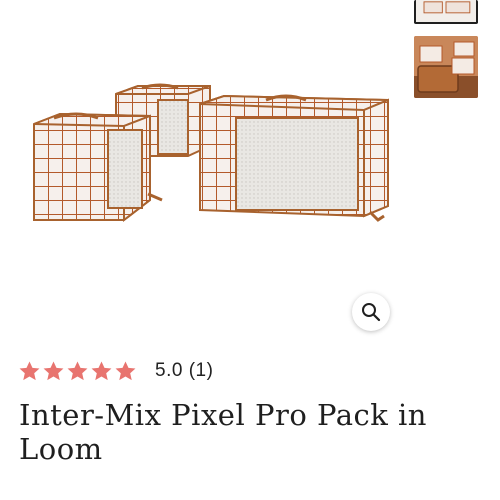  Describe the element at coordinates (98, 167) in the screenshot. I see `cube-small` at that location.